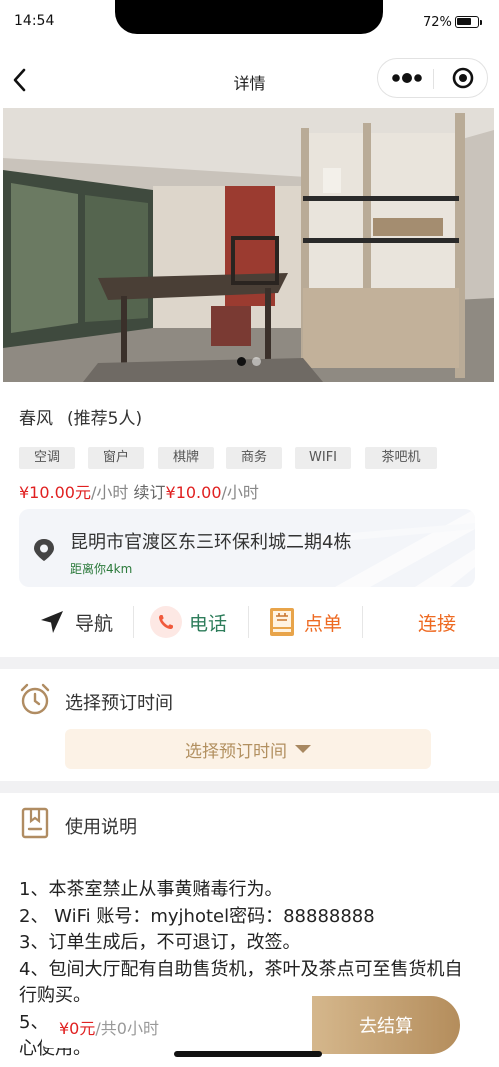 The height and width of the screenshot is (1067, 499). Describe the element at coordinates (282, 622) in the screenshot. I see `menu-book-icon` at that location.